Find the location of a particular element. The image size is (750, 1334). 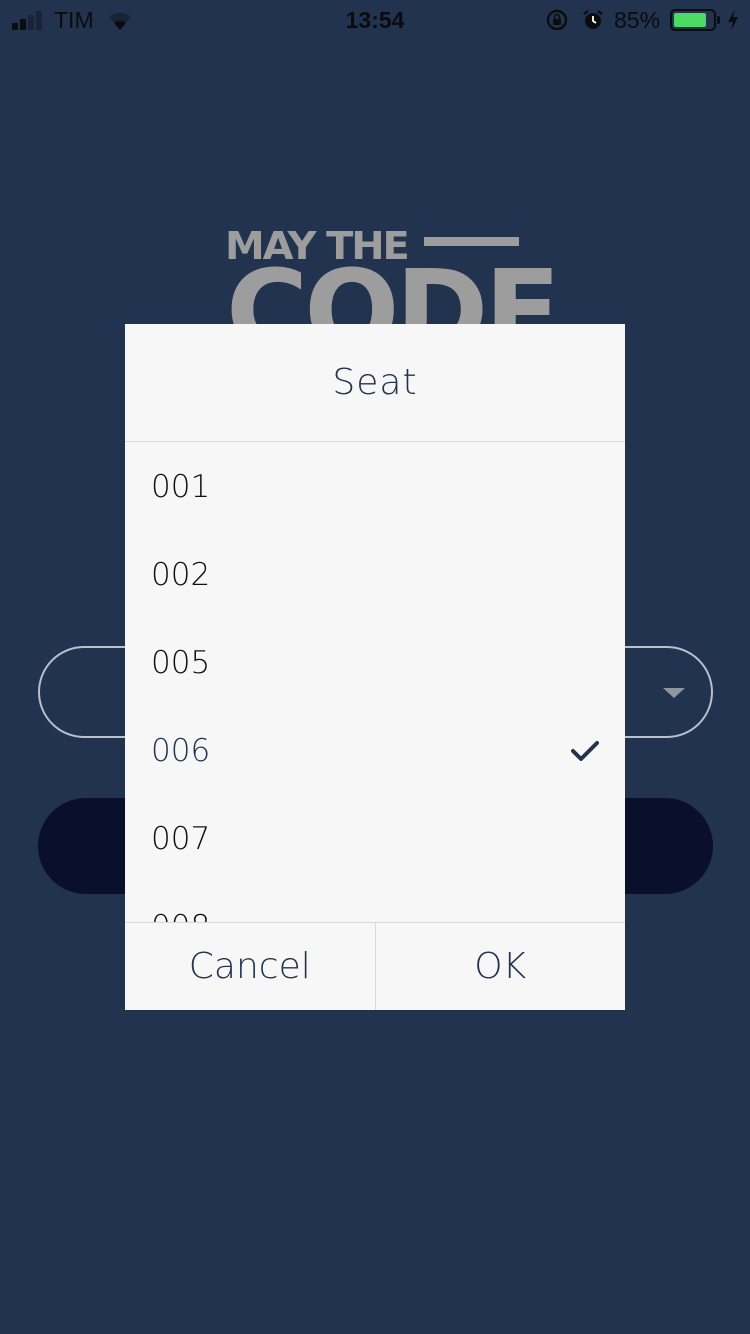

option-label: 007 is located at coordinates (181, 839).